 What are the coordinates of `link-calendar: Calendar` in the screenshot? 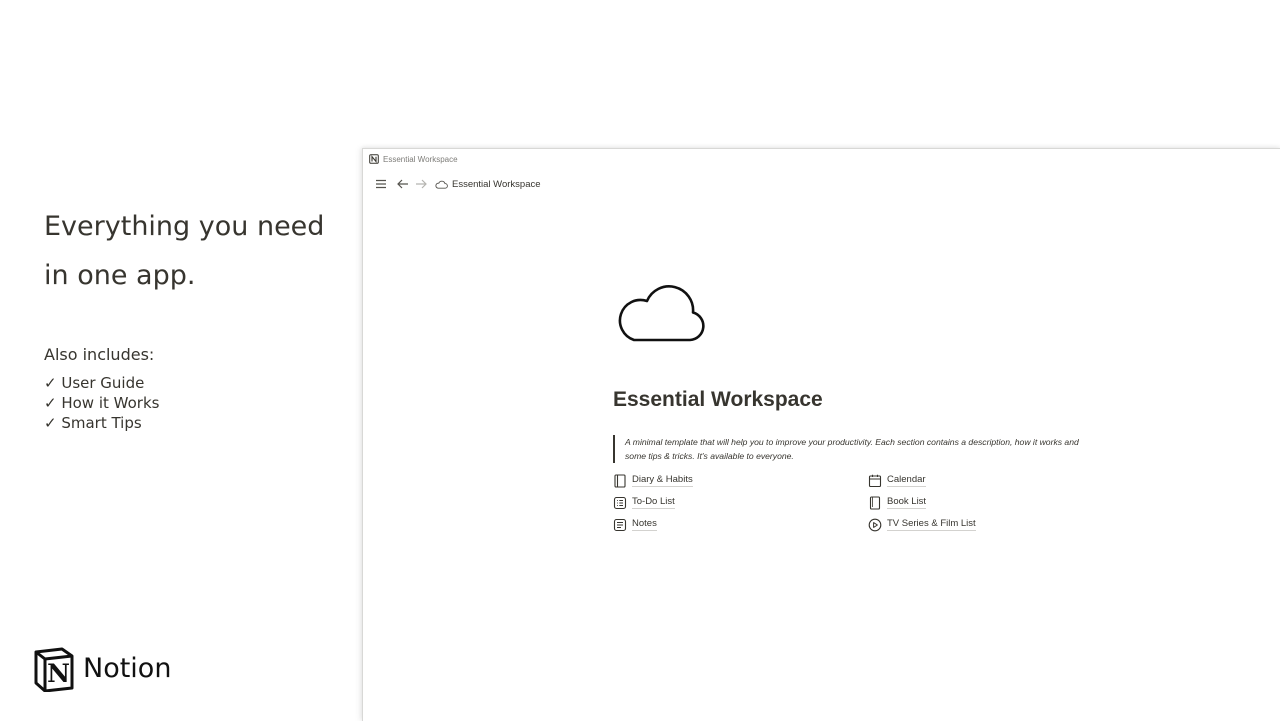 It's located at (978, 480).